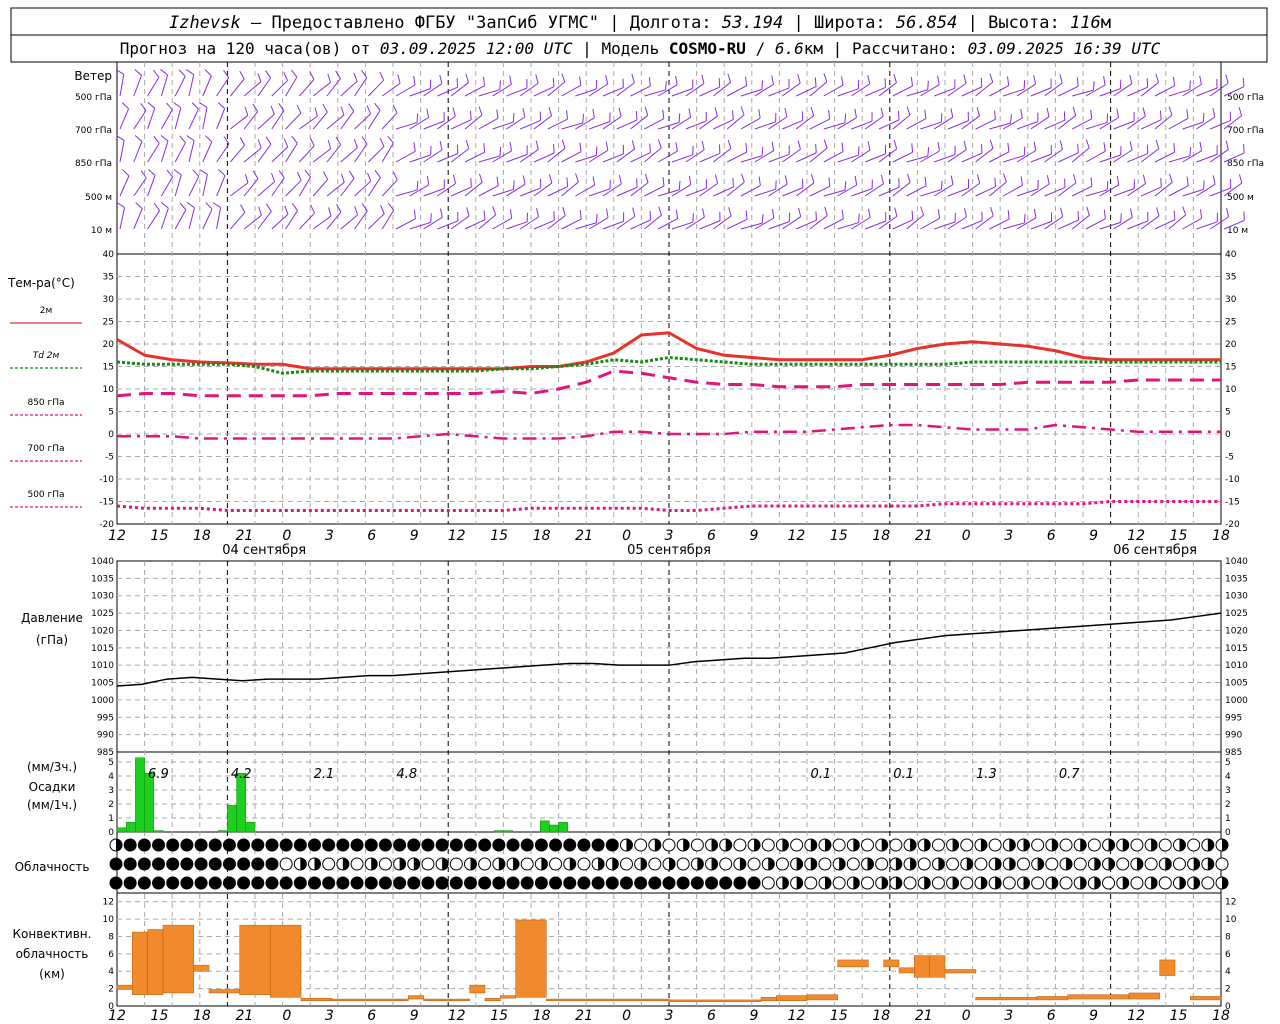 This screenshot has height=1024, width=1280. What do you see at coordinates (52, 767) in the screenshot?
I see `precip-unit-top: (мм/3ч.)` at bounding box center [52, 767].